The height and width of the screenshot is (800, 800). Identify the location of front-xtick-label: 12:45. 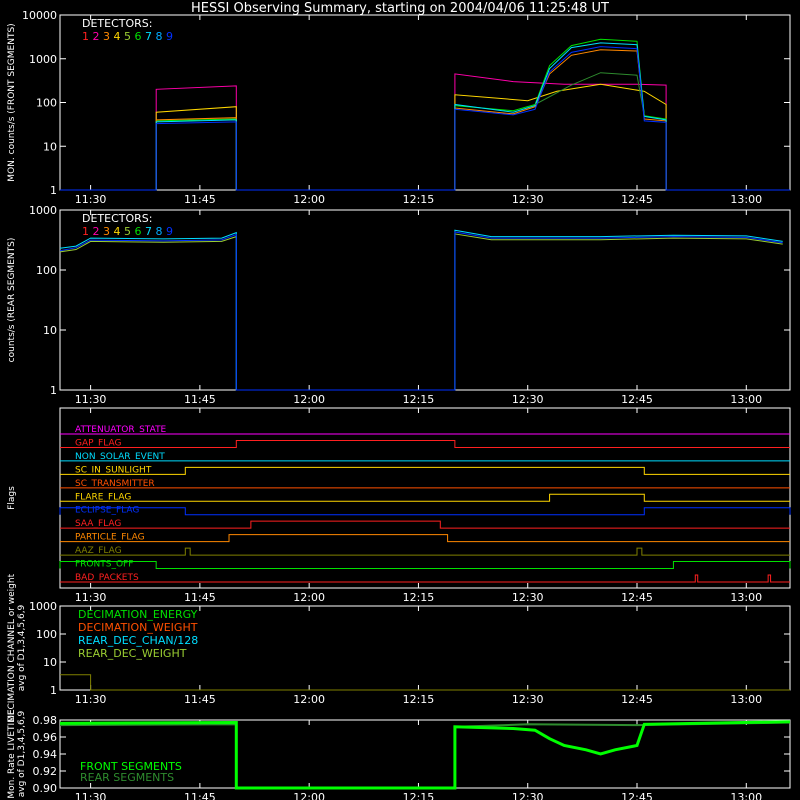
(637, 199).